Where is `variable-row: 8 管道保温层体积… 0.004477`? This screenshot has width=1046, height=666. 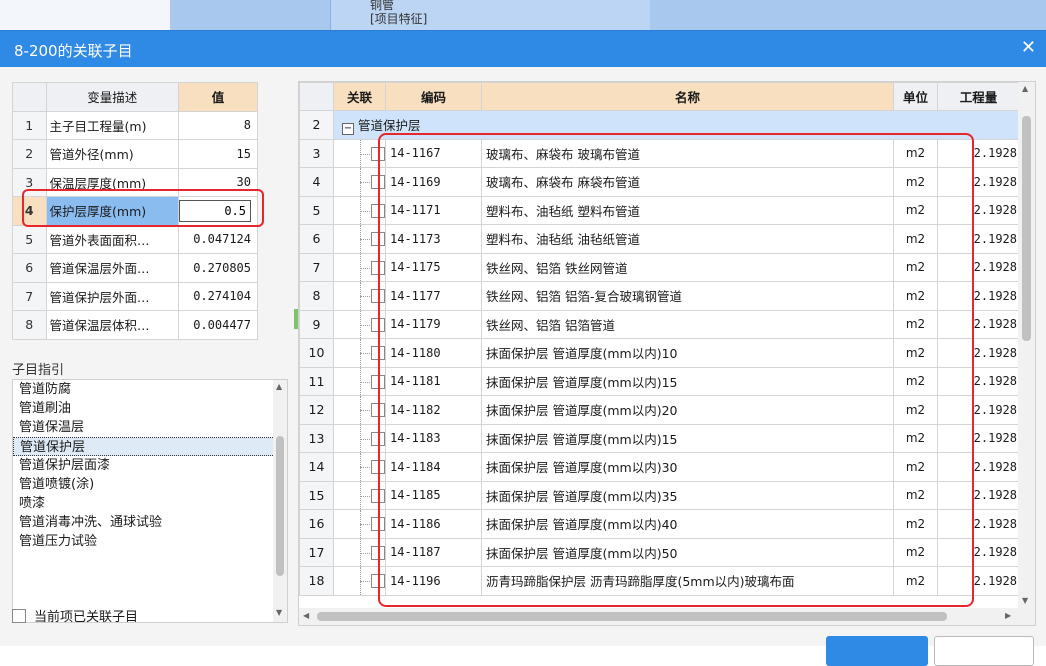 variable-row: 8 管道保温层体积… 0.004477 is located at coordinates (135, 325).